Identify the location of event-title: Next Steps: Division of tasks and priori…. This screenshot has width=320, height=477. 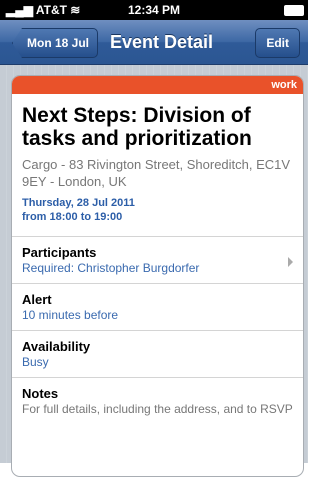
(137, 127).